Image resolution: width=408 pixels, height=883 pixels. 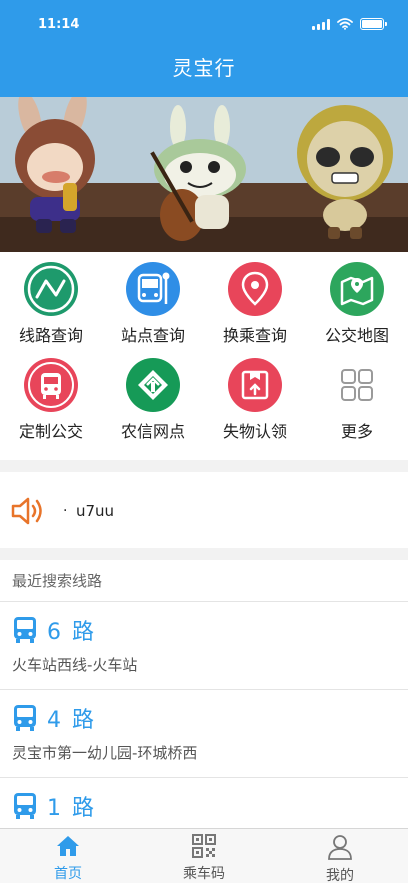 I want to click on route-name: 4 路, so click(x=71, y=720).